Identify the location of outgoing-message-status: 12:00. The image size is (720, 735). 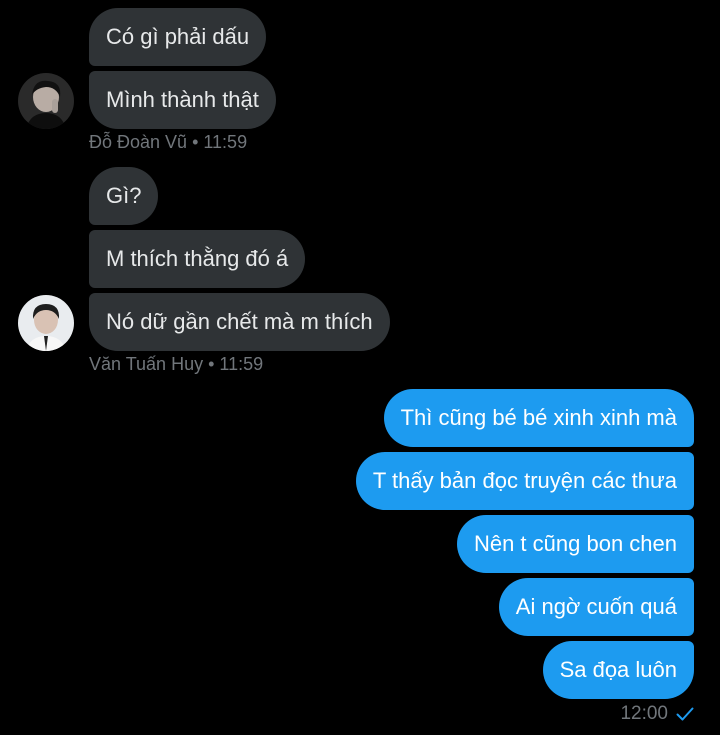
(657, 714).